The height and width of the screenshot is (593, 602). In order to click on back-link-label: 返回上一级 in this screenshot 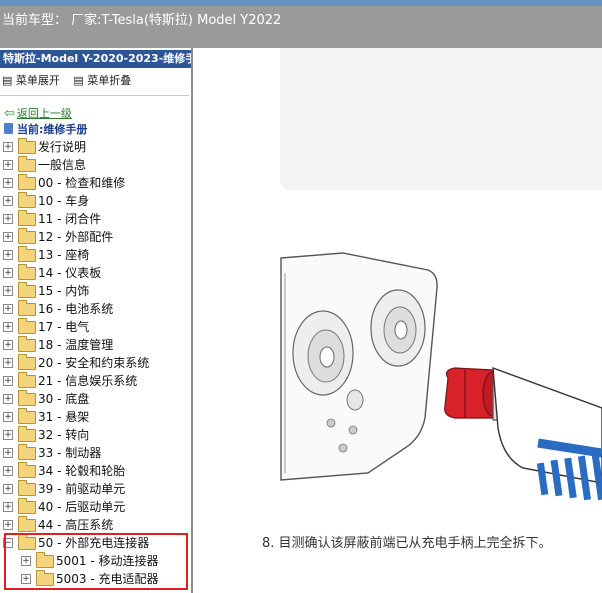, I will do `click(44, 113)`.